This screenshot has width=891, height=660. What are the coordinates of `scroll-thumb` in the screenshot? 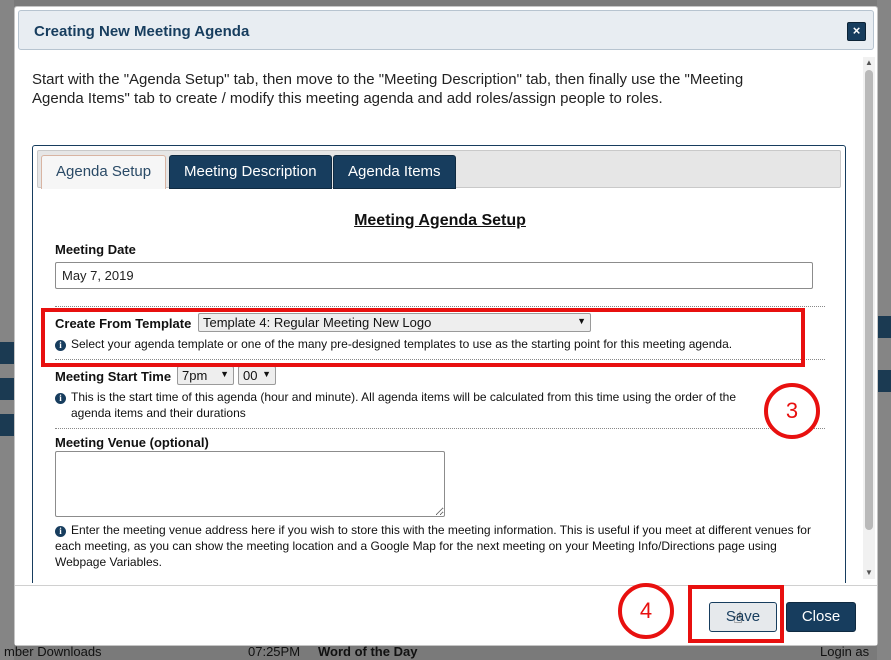 It's located at (869, 300).